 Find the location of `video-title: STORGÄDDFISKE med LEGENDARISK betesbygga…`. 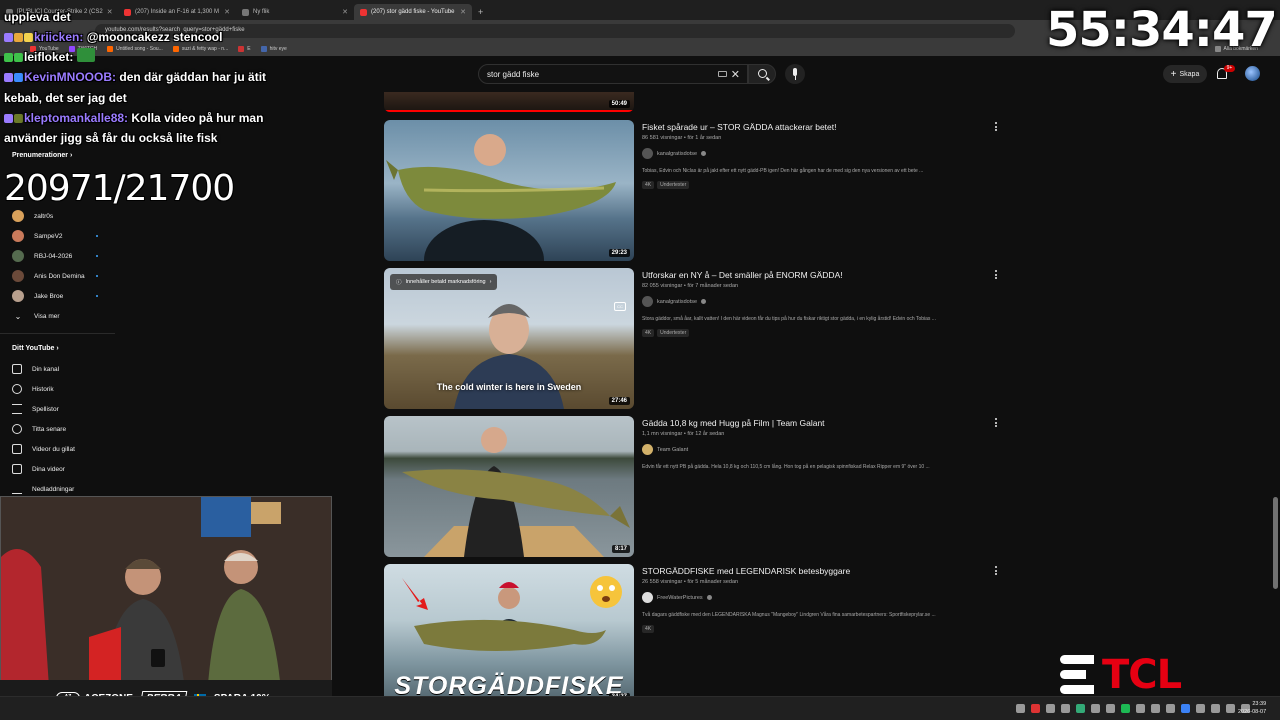

video-title: STORGÄDDFISKE med LEGENDARISK betesbygga… is located at coordinates (746, 571).